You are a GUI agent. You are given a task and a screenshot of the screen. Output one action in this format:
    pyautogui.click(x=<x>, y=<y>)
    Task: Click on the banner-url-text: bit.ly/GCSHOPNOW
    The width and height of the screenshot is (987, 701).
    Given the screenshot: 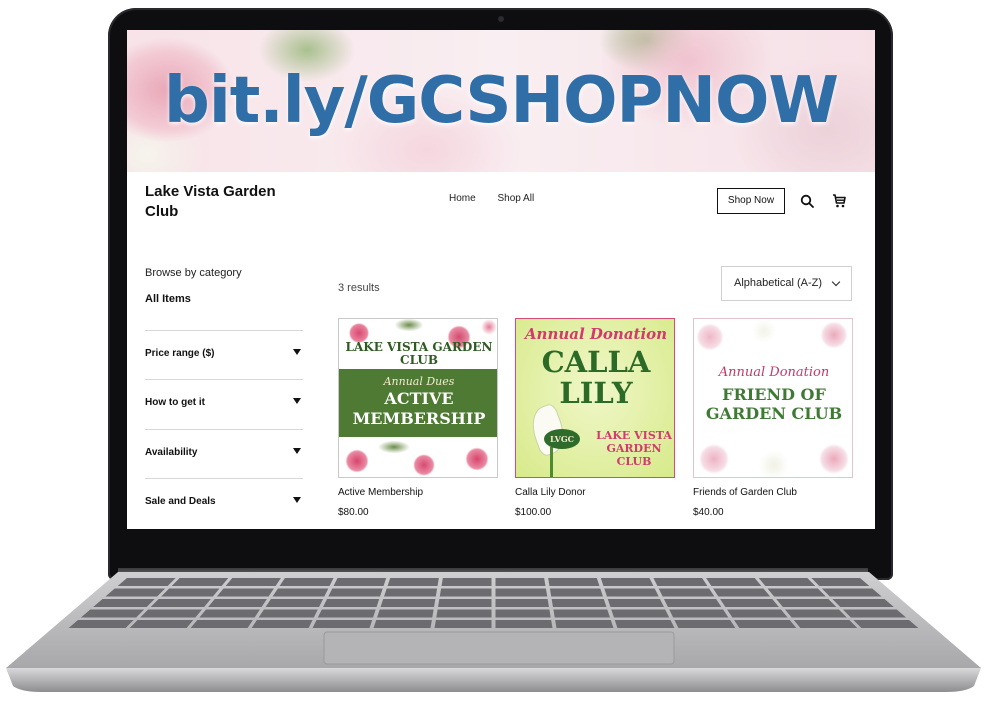 What is the action you would take?
    pyautogui.click(x=501, y=101)
    